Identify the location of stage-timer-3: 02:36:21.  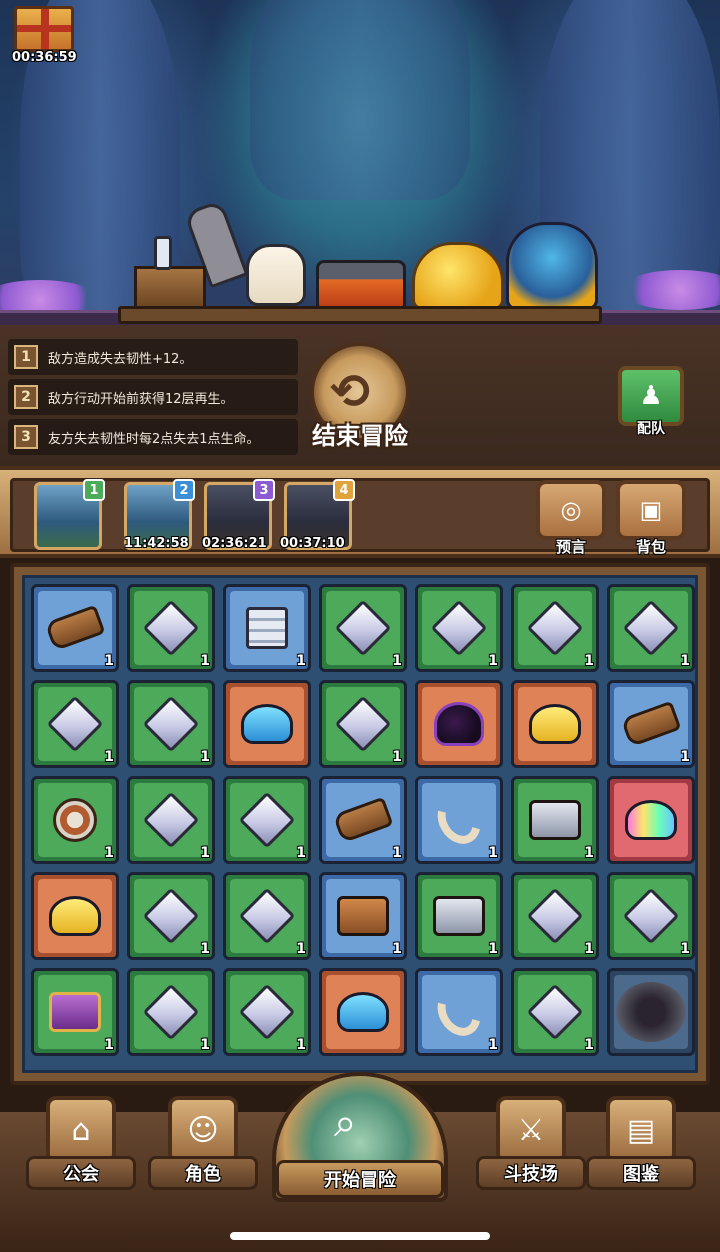
(234, 543).